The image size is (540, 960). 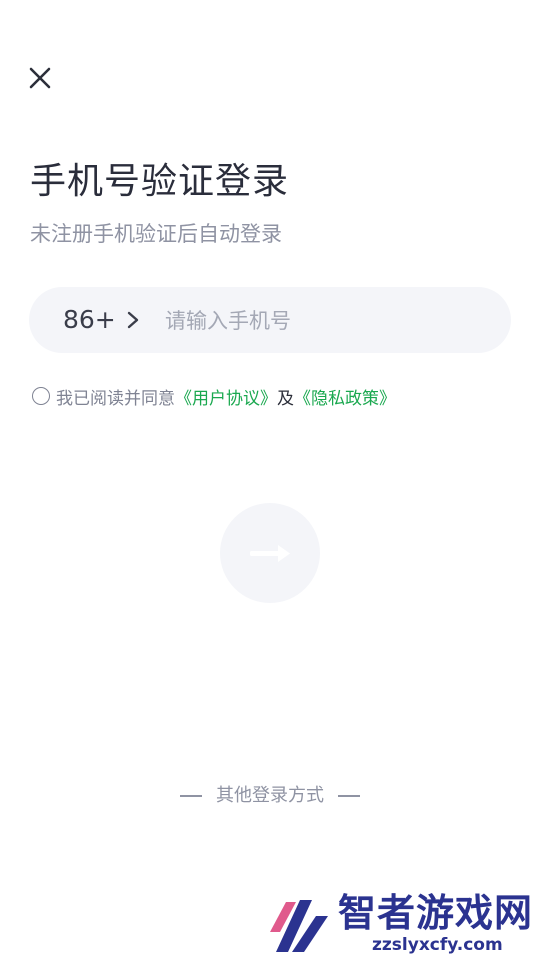 I want to click on page-title: 手机号验证登录, so click(x=160, y=181).